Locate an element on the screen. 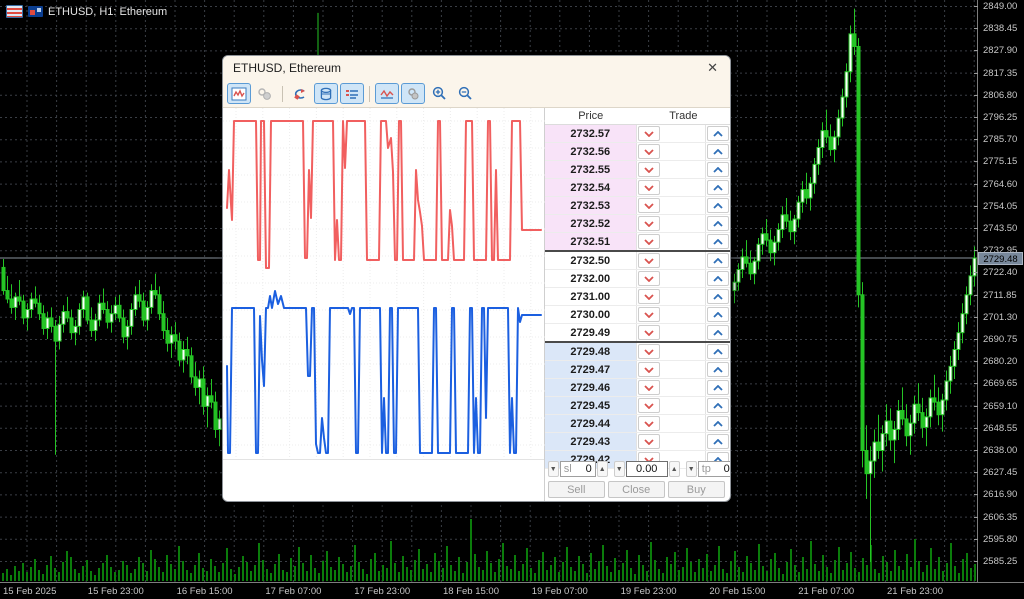 Image resolution: width=1024 pixels, height=599 pixels. dom-row: 2732.56 is located at coordinates (637, 152).